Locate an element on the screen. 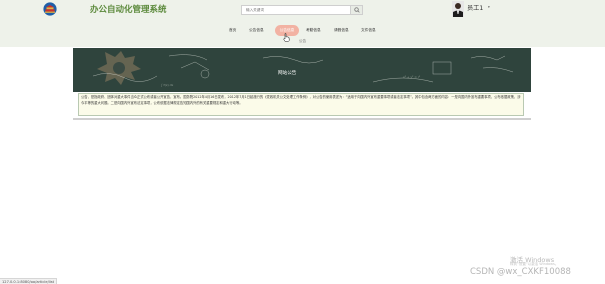  tiananmen-emblem-icon is located at coordinates (50, 9).